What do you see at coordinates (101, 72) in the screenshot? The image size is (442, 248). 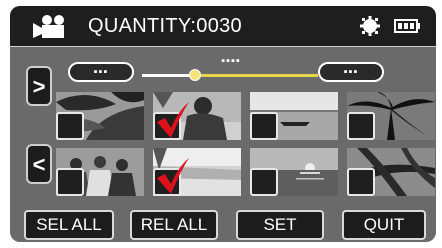 I see `timeline-start-pill: ▪▪▪` at bounding box center [101, 72].